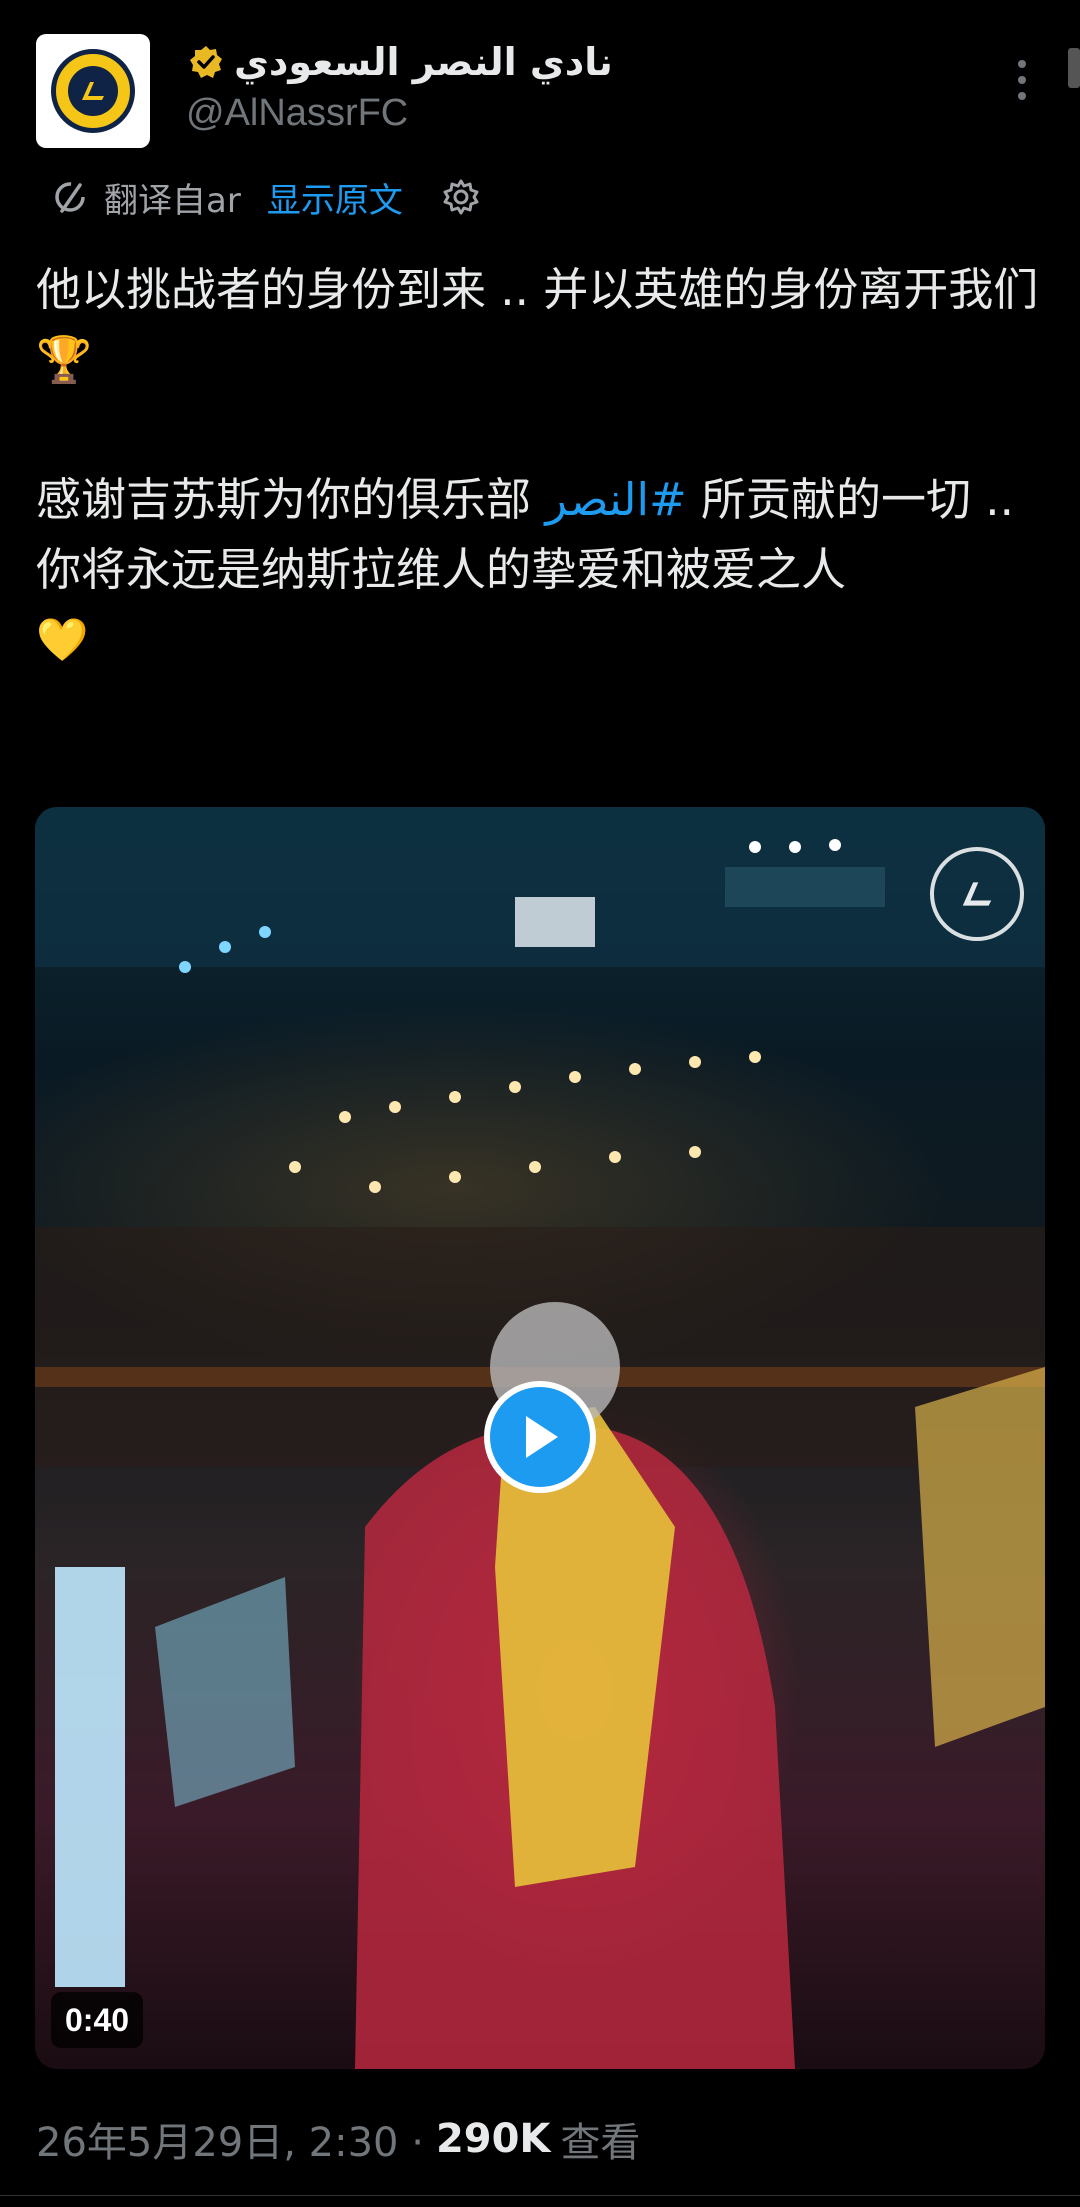 The width and height of the screenshot is (1080, 2207). I want to click on club-logo, so click(93, 91).